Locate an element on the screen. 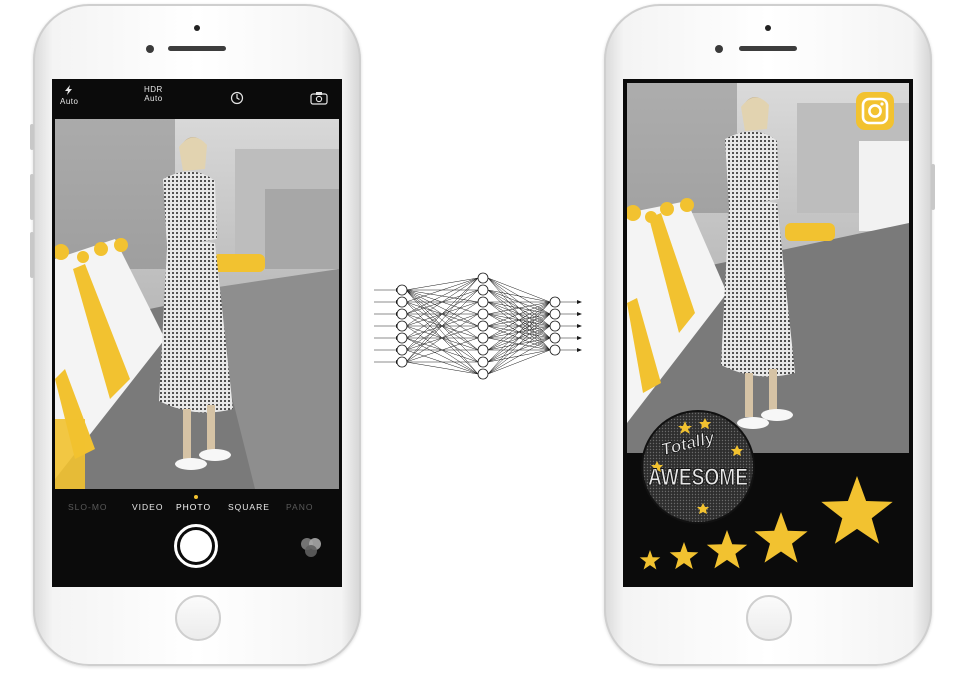 The width and height of the screenshot is (956, 673). timer-button is located at coordinates (237, 99).